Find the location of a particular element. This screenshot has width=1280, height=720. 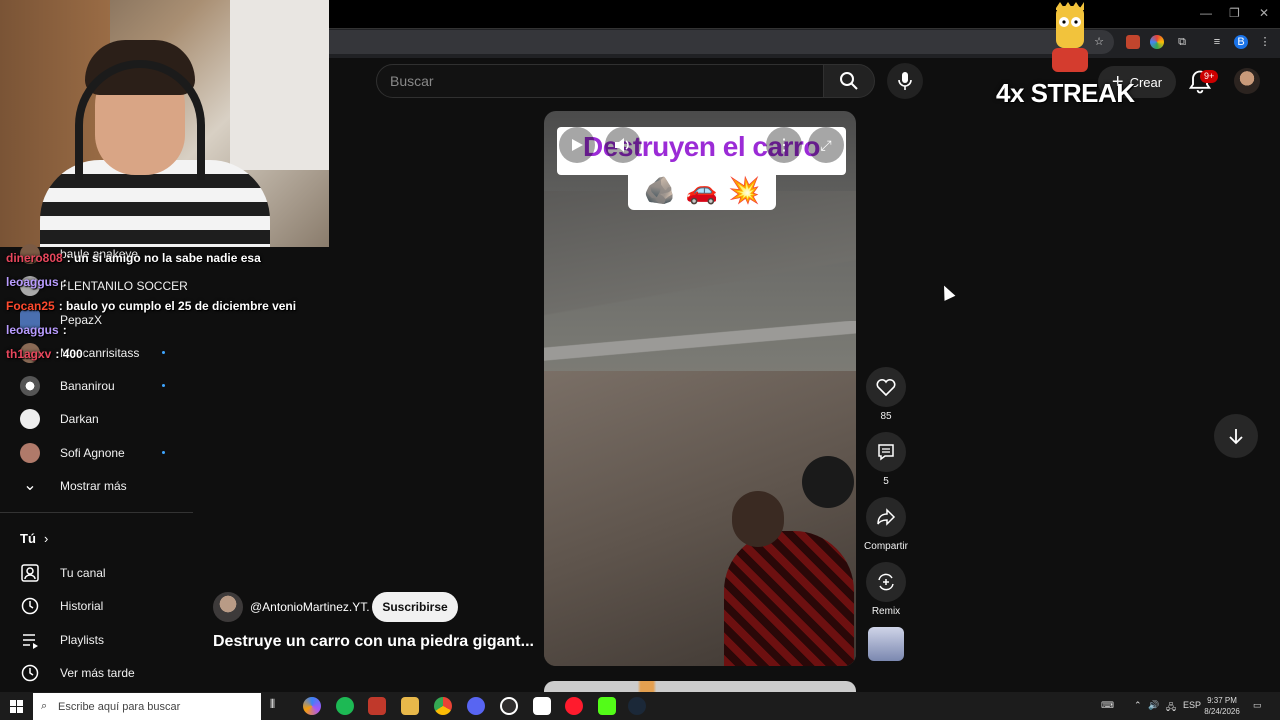

media-control-icon: ≡ is located at coordinates (1217, 42).